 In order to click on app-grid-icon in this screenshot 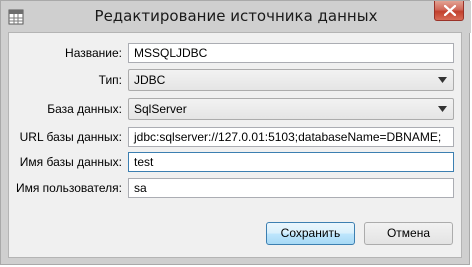, I will do `click(16, 17)`.